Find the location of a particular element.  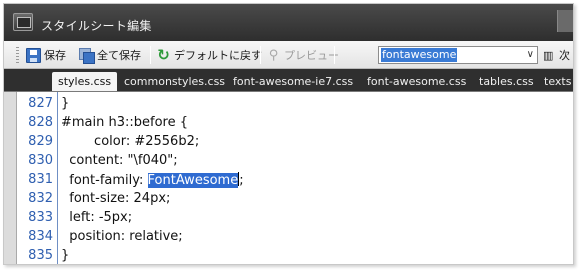

line-number: 828 is located at coordinates (40, 122).